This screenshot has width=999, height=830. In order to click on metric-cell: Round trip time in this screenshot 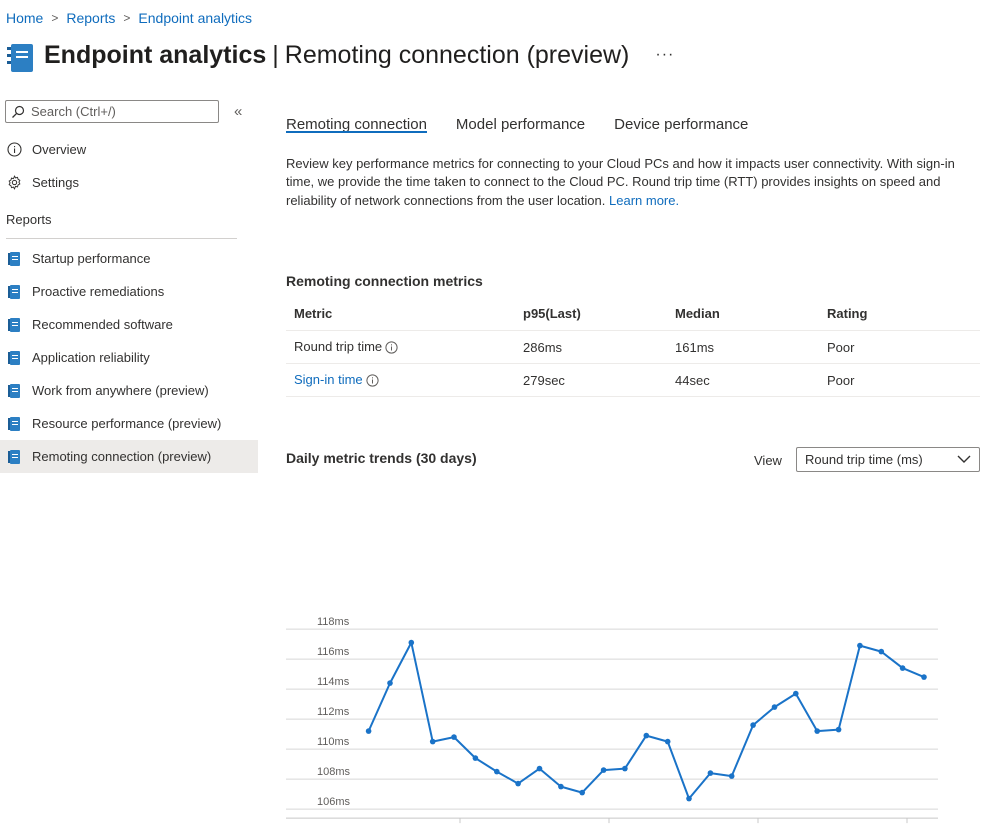, I will do `click(400, 347)`.